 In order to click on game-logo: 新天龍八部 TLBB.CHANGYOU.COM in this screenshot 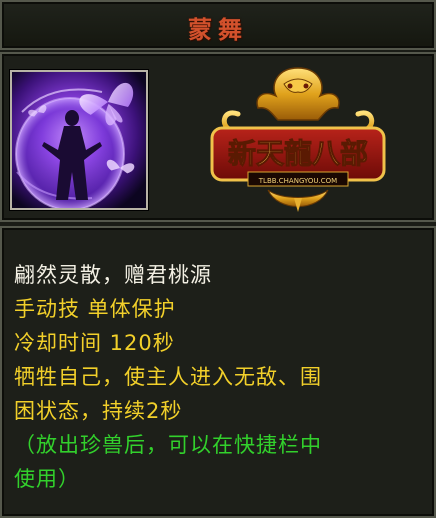, I will do `click(298, 139)`.